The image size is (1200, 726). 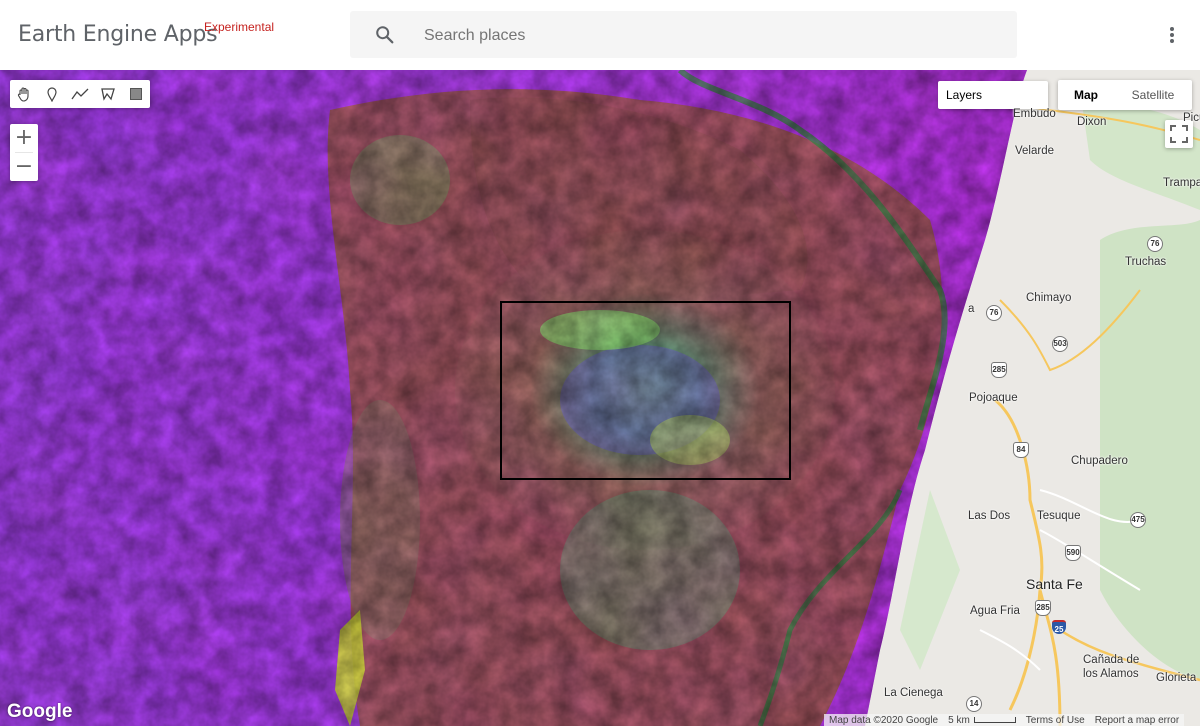 I want to click on place-label: Glorieta, so click(x=1176, y=678).